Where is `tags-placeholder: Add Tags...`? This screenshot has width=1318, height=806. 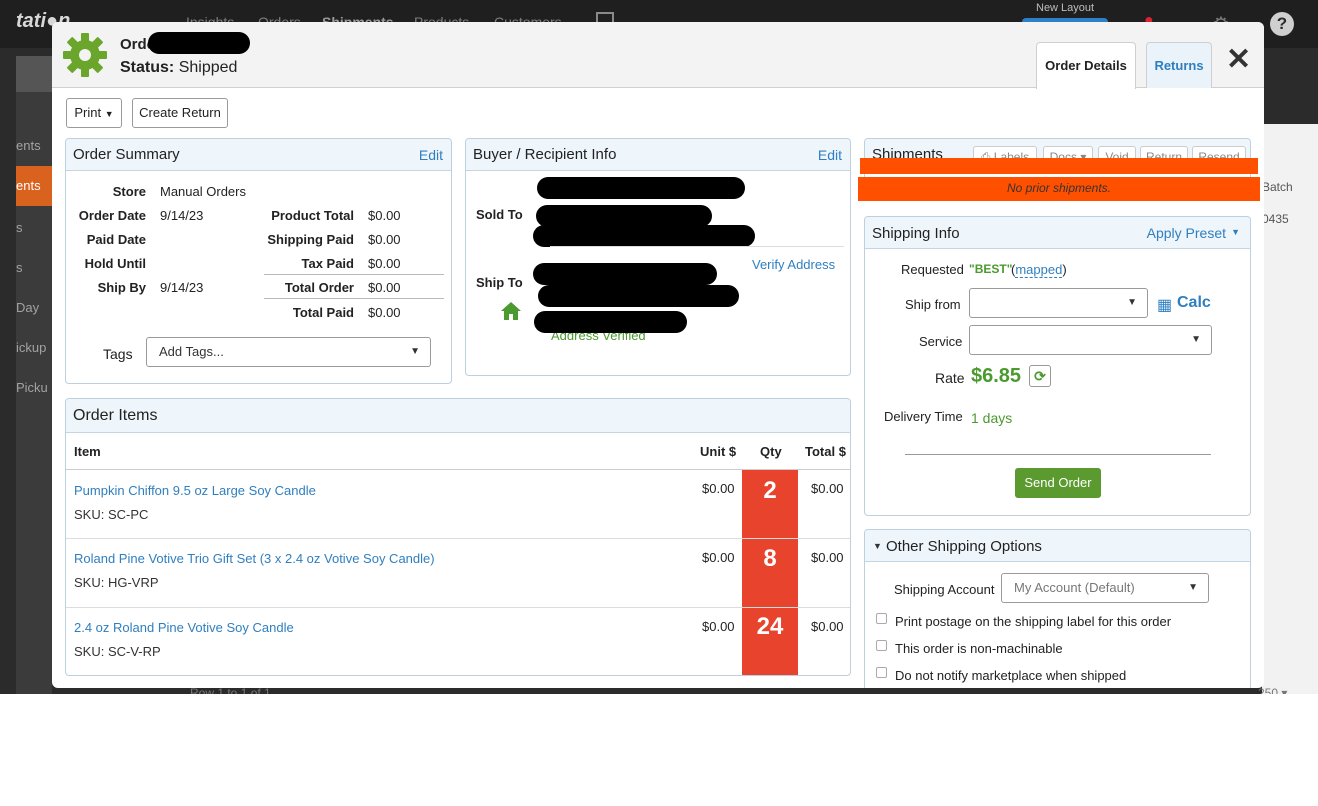
tags-placeholder: Add Tags... is located at coordinates (191, 351).